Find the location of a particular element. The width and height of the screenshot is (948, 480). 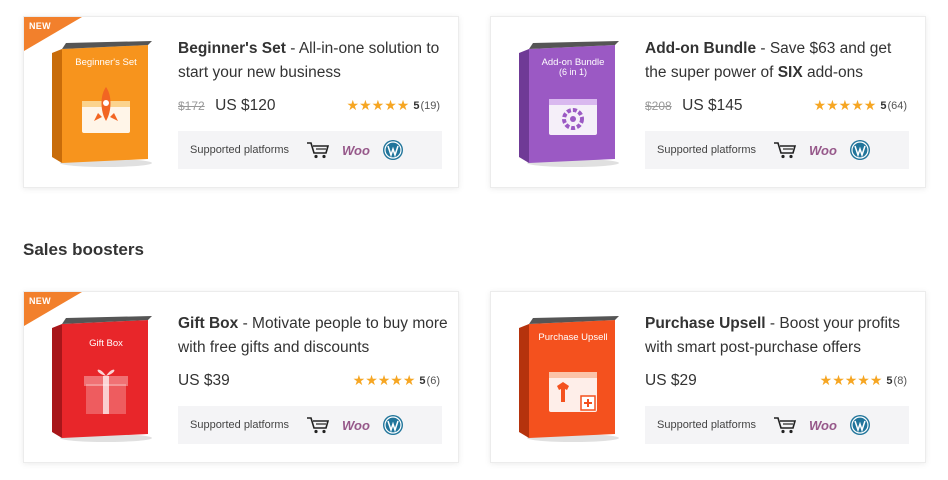

product-name: Beginner's Set is located at coordinates (232, 48).